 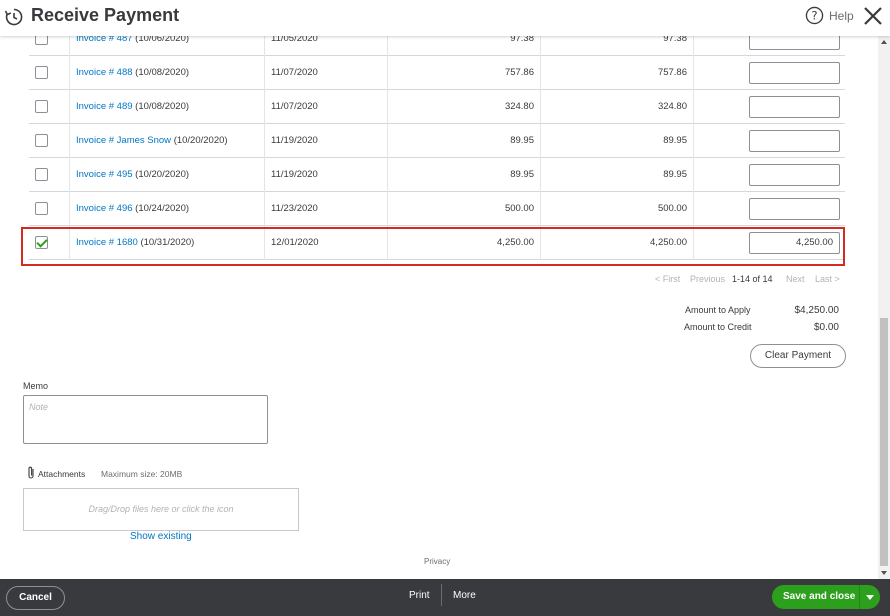 I want to click on save-and-close-button: Save and close, so click(x=826, y=597).